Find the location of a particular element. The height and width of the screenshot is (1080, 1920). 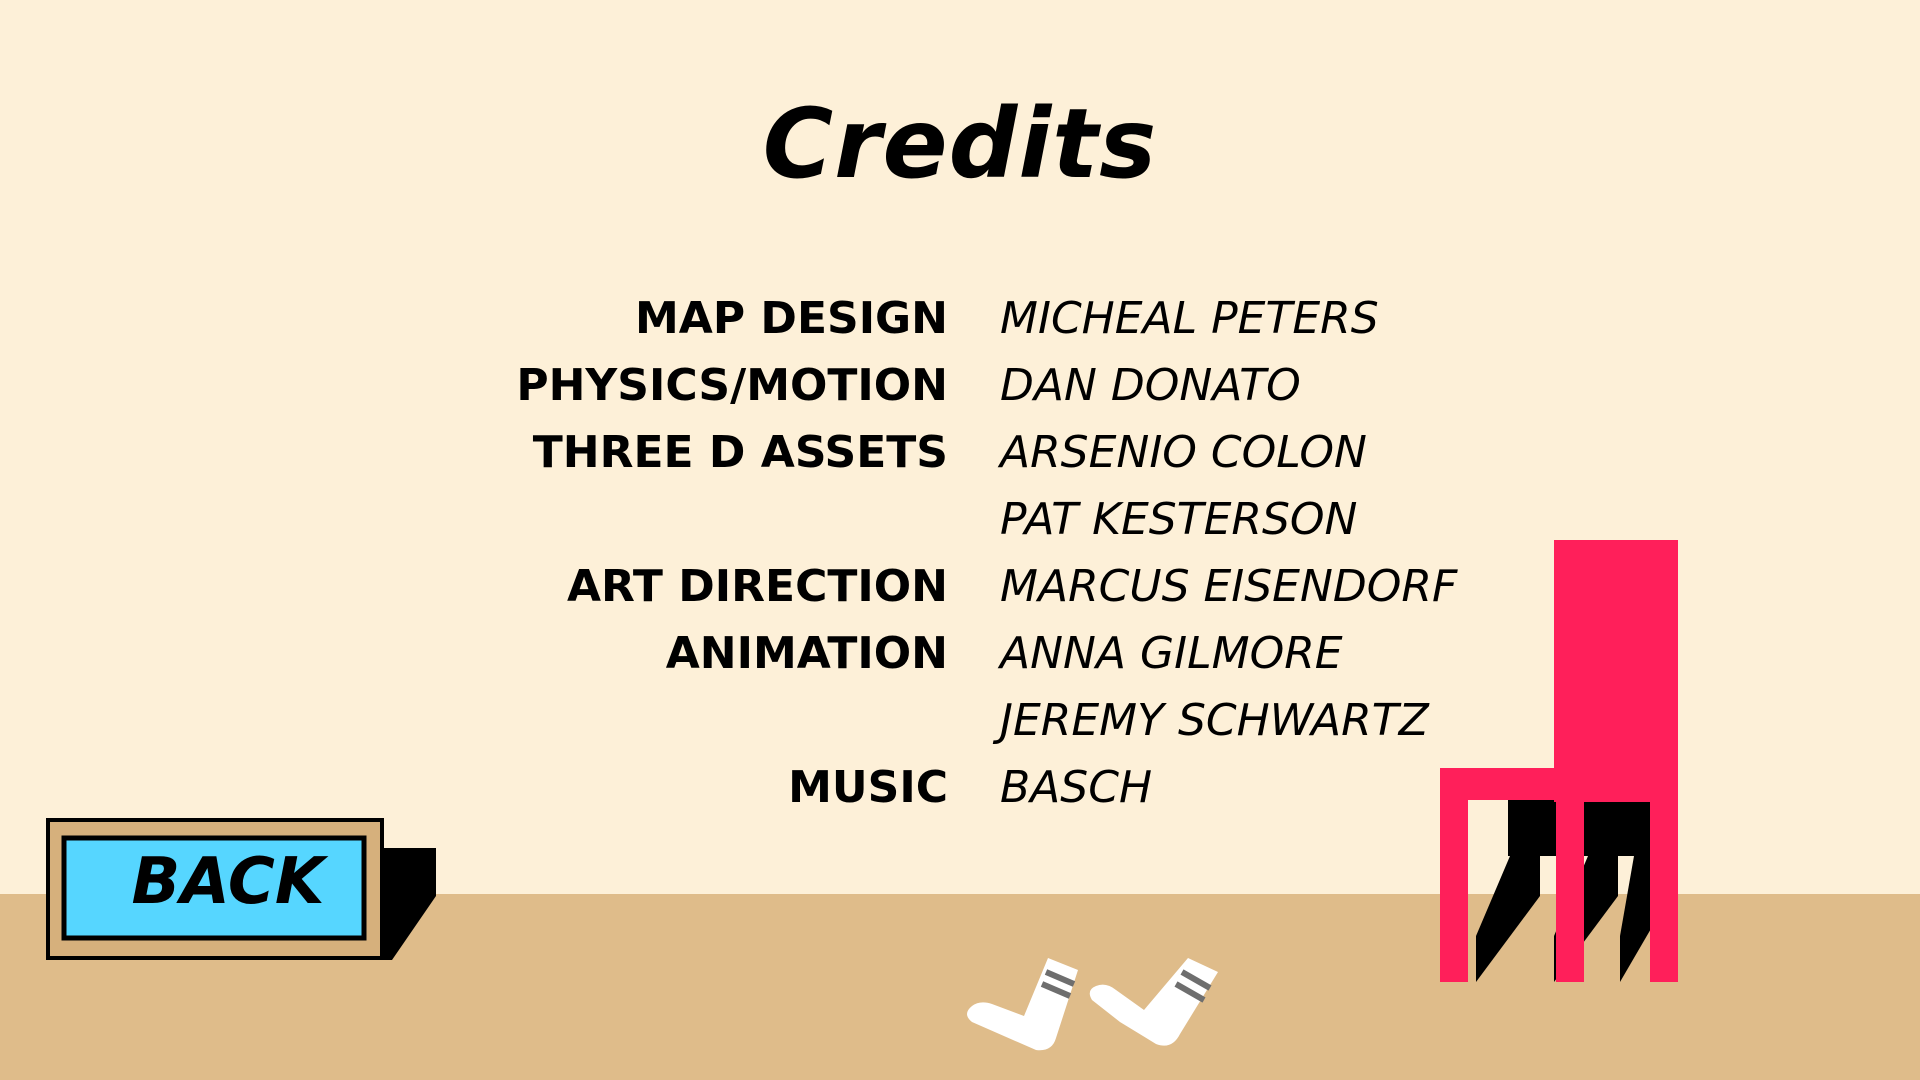

credit-role: ART DIRECTION is located at coordinates (757, 586).